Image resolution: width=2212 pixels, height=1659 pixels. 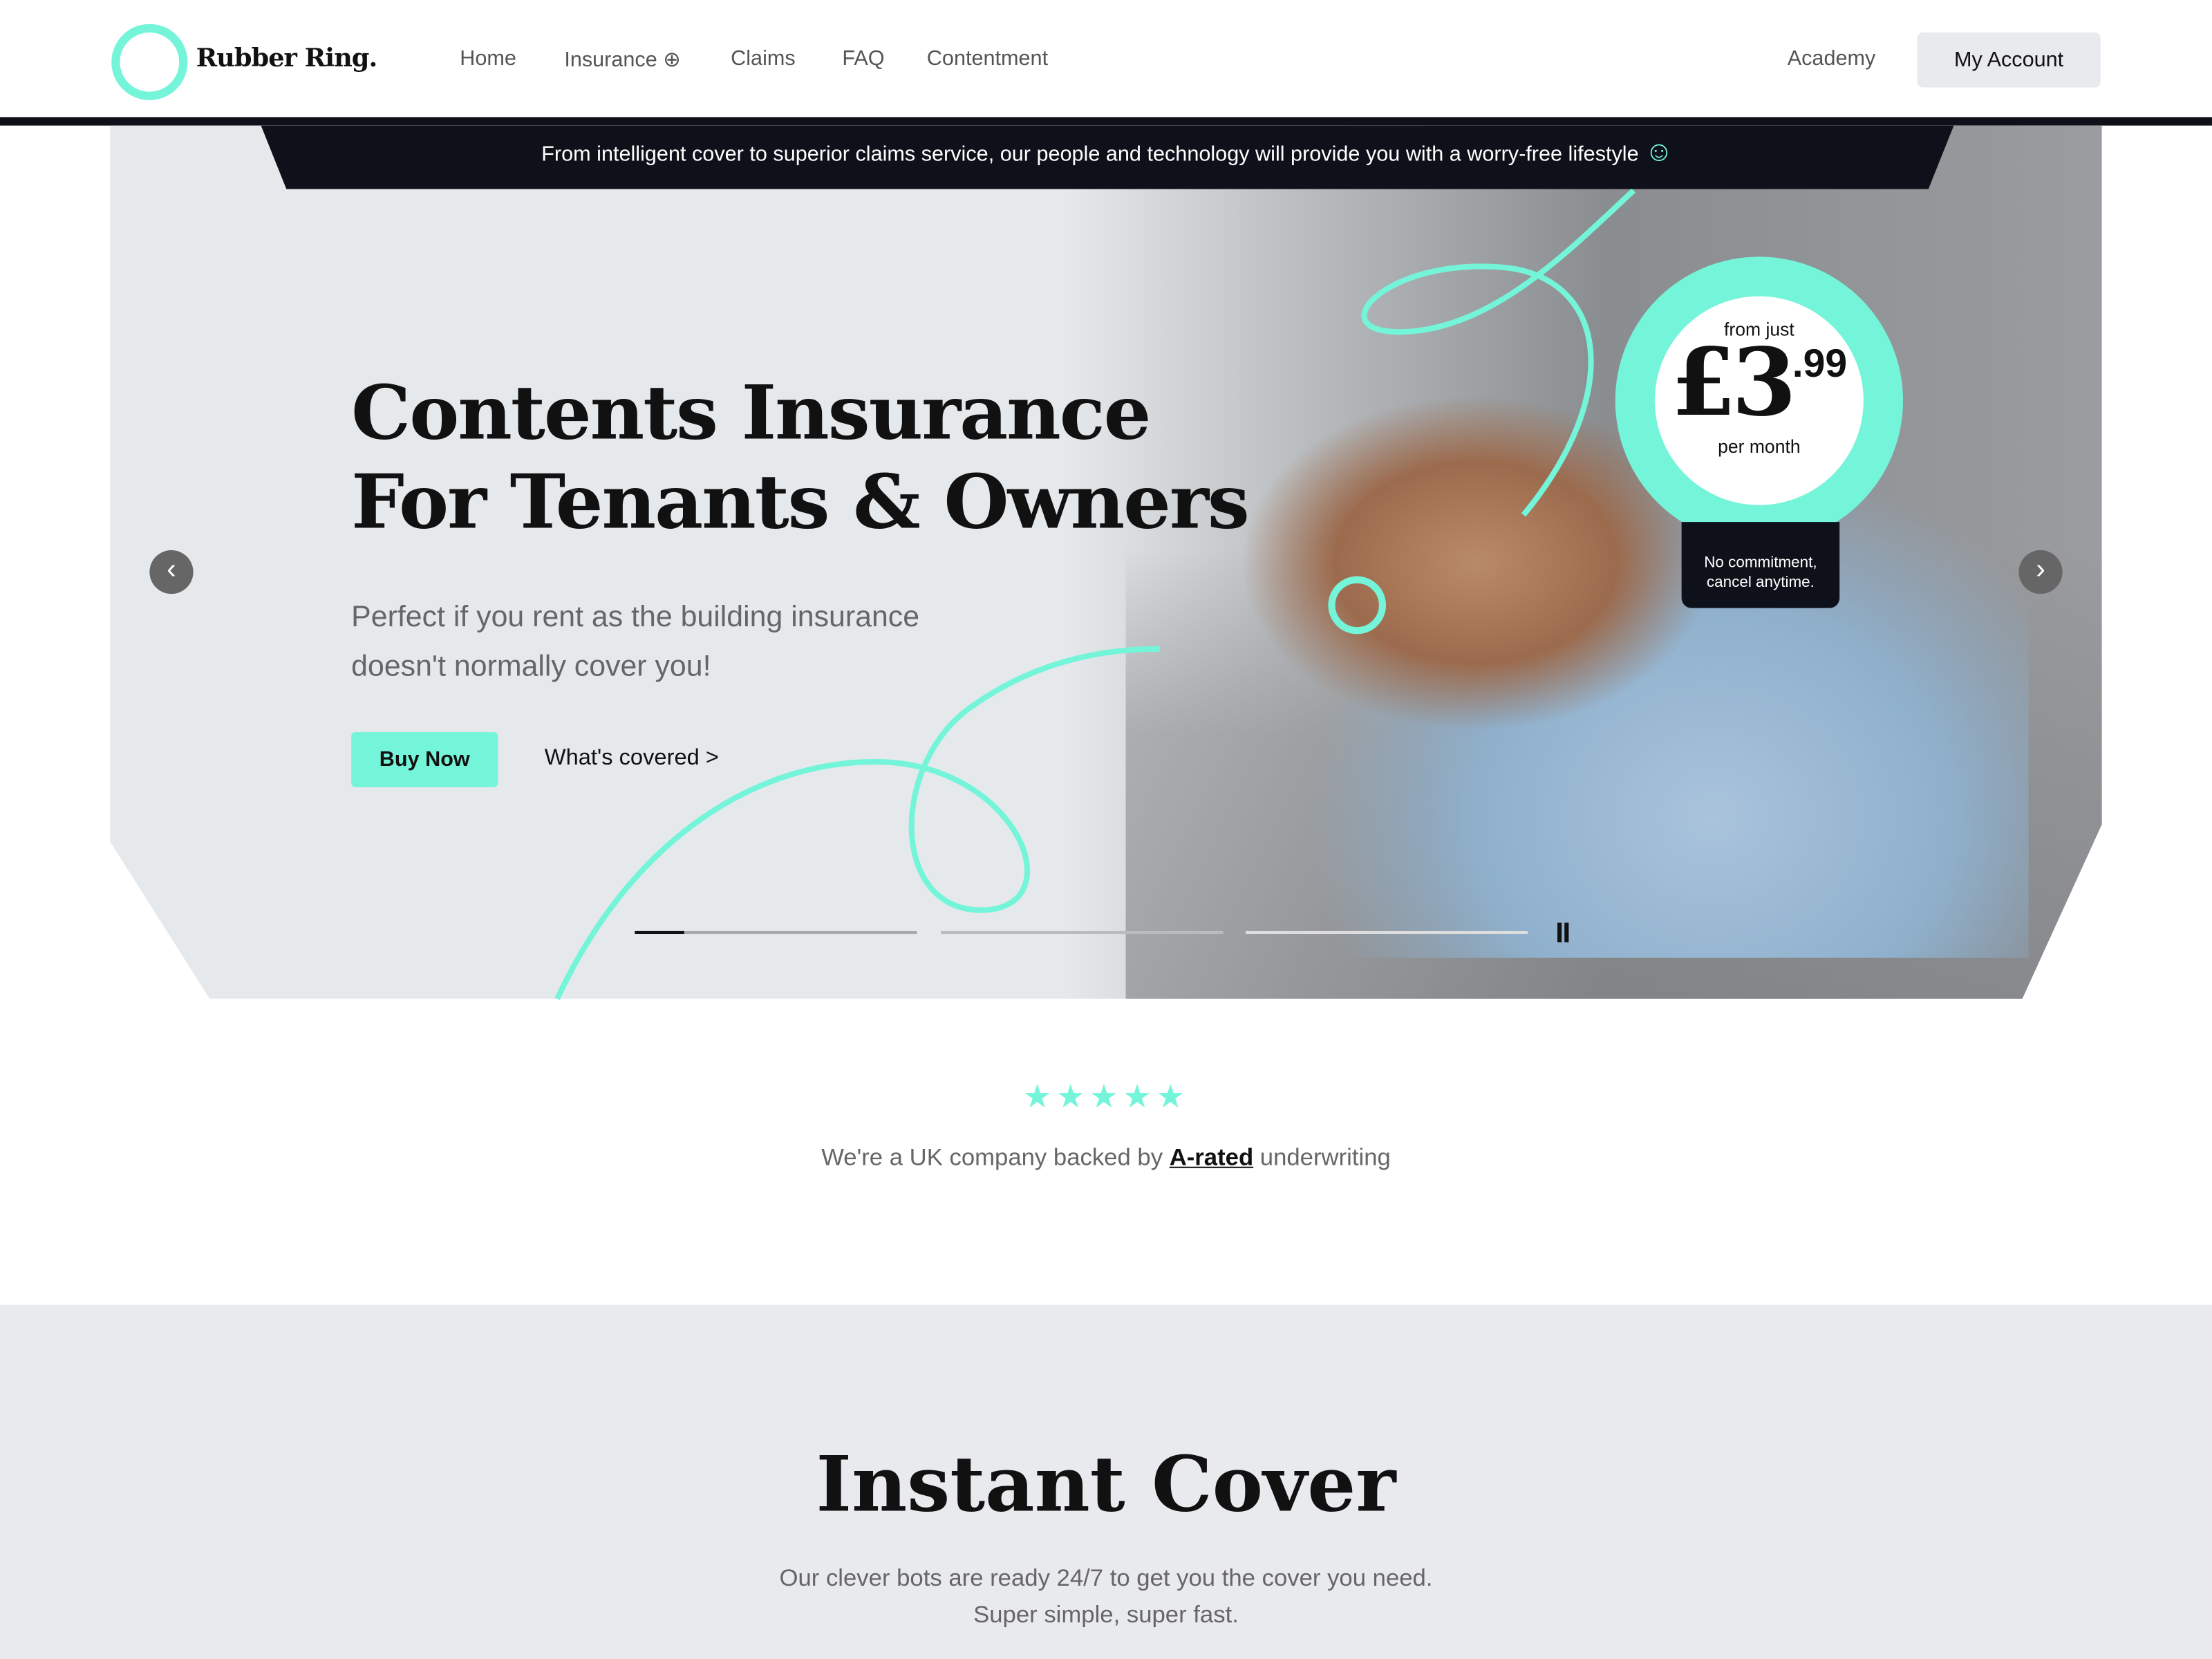 What do you see at coordinates (1760, 446) in the screenshot?
I see `price-period: per month` at bounding box center [1760, 446].